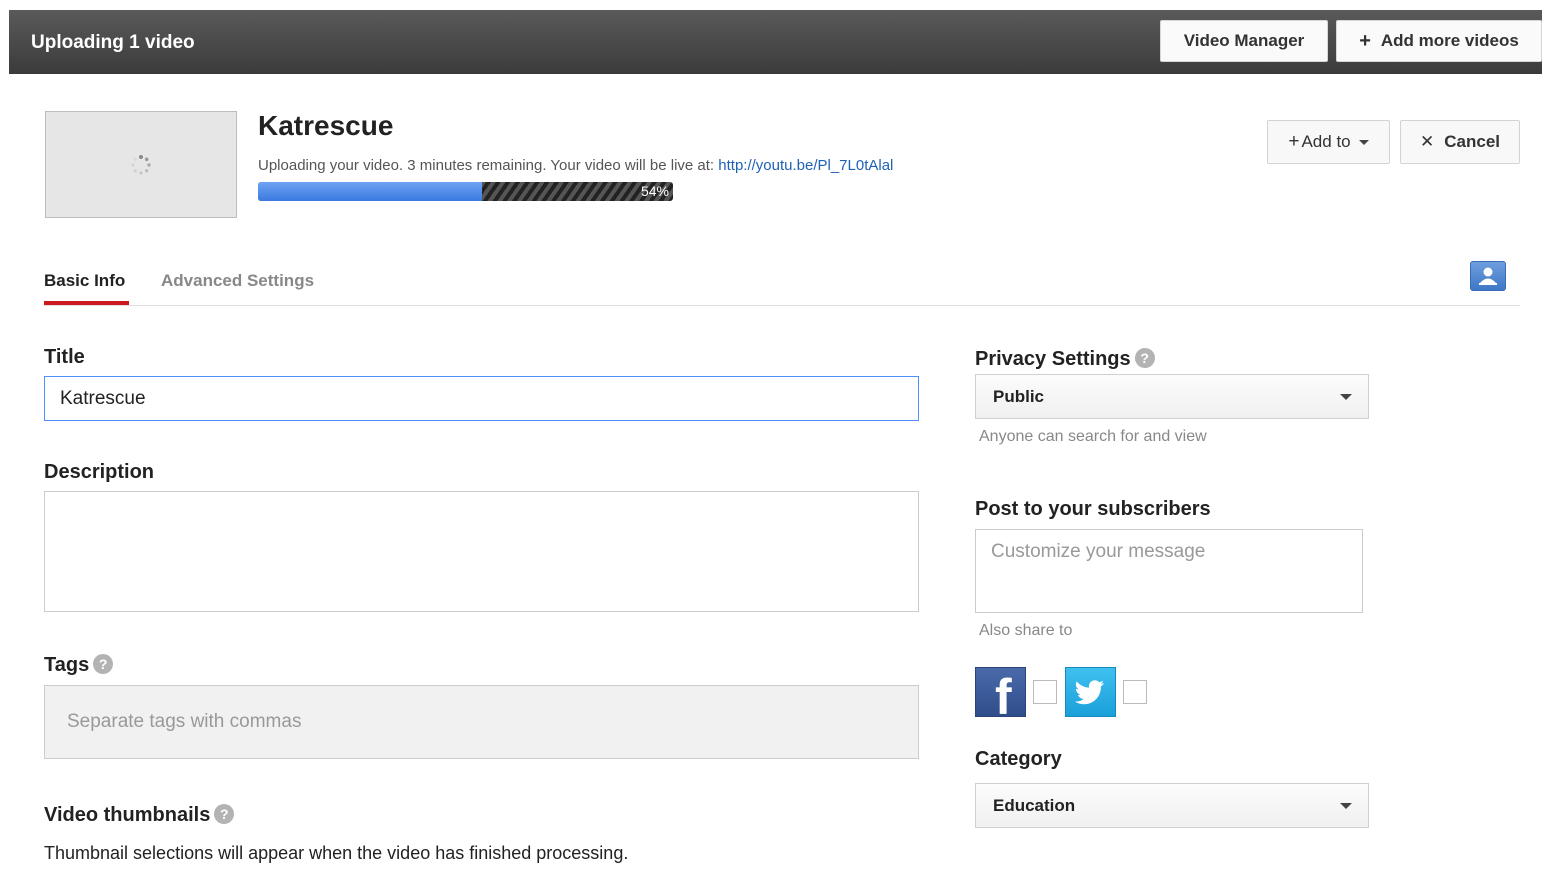 This screenshot has width=1542, height=879. I want to click on privacy-settings-label: Privacy Settings?, so click(1065, 359).